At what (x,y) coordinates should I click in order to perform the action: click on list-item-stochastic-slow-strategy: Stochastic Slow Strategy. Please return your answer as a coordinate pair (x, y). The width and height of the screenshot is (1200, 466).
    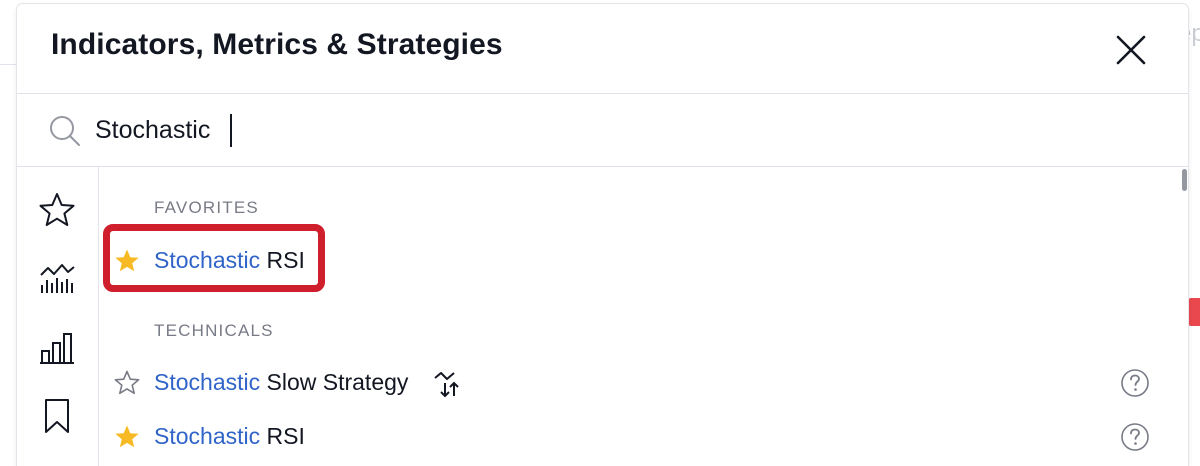
    Looking at the image, I should click on (637, 383).